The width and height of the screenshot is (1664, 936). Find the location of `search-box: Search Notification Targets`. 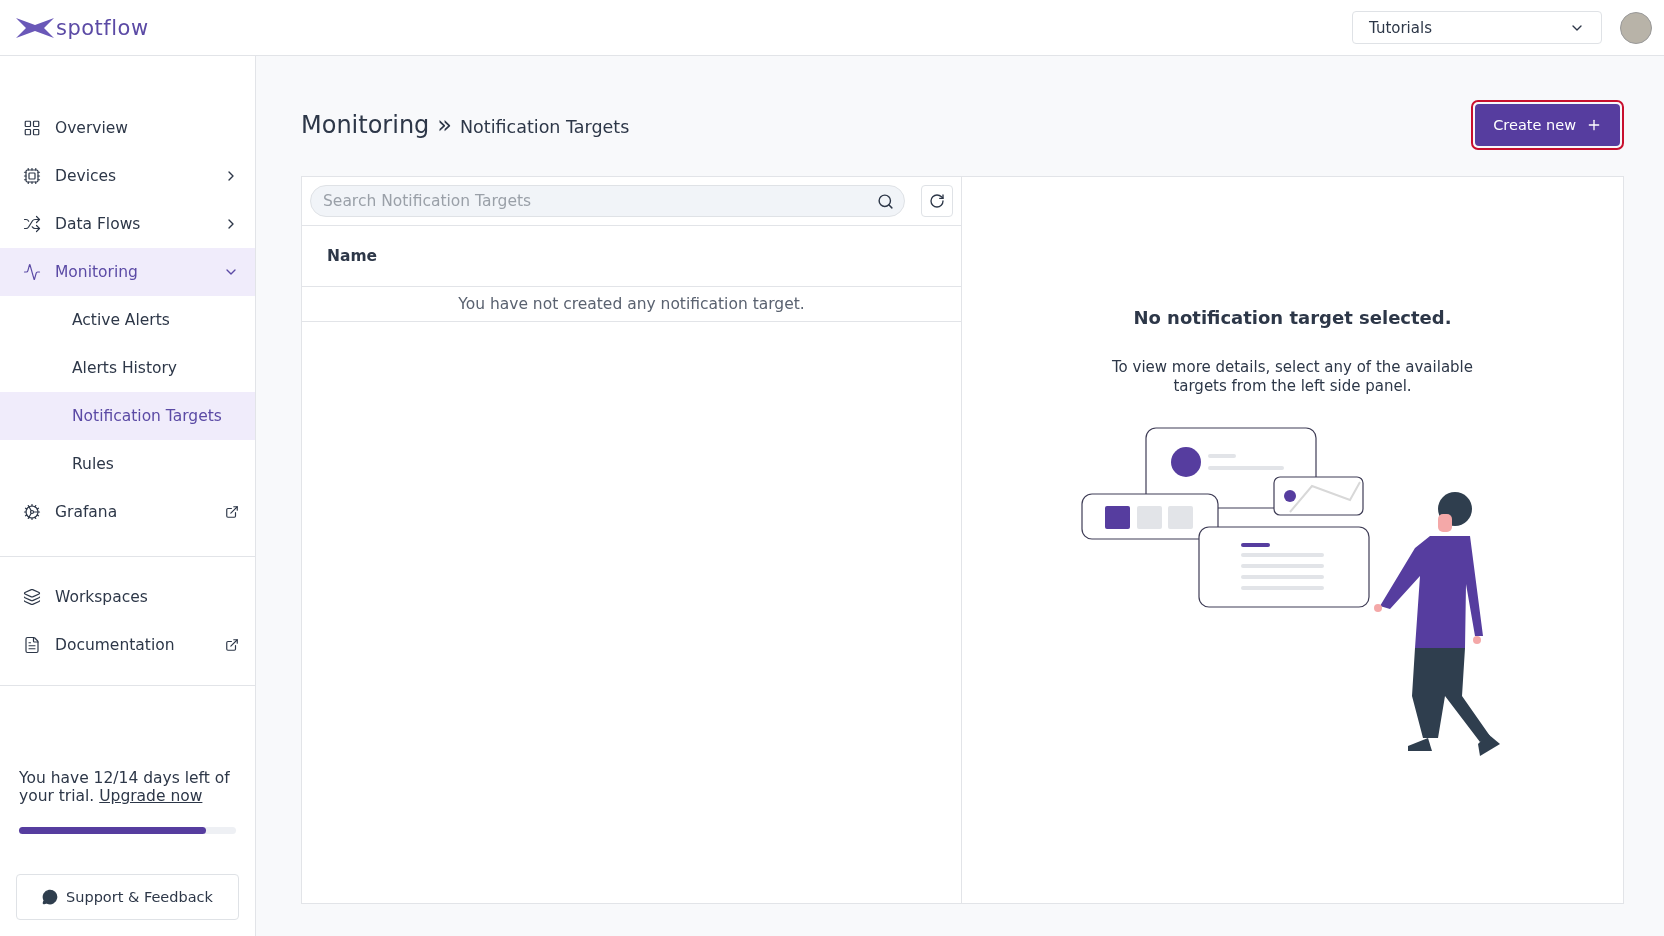

search-box: Search Notification Targets is located at coordinates (607, 201).